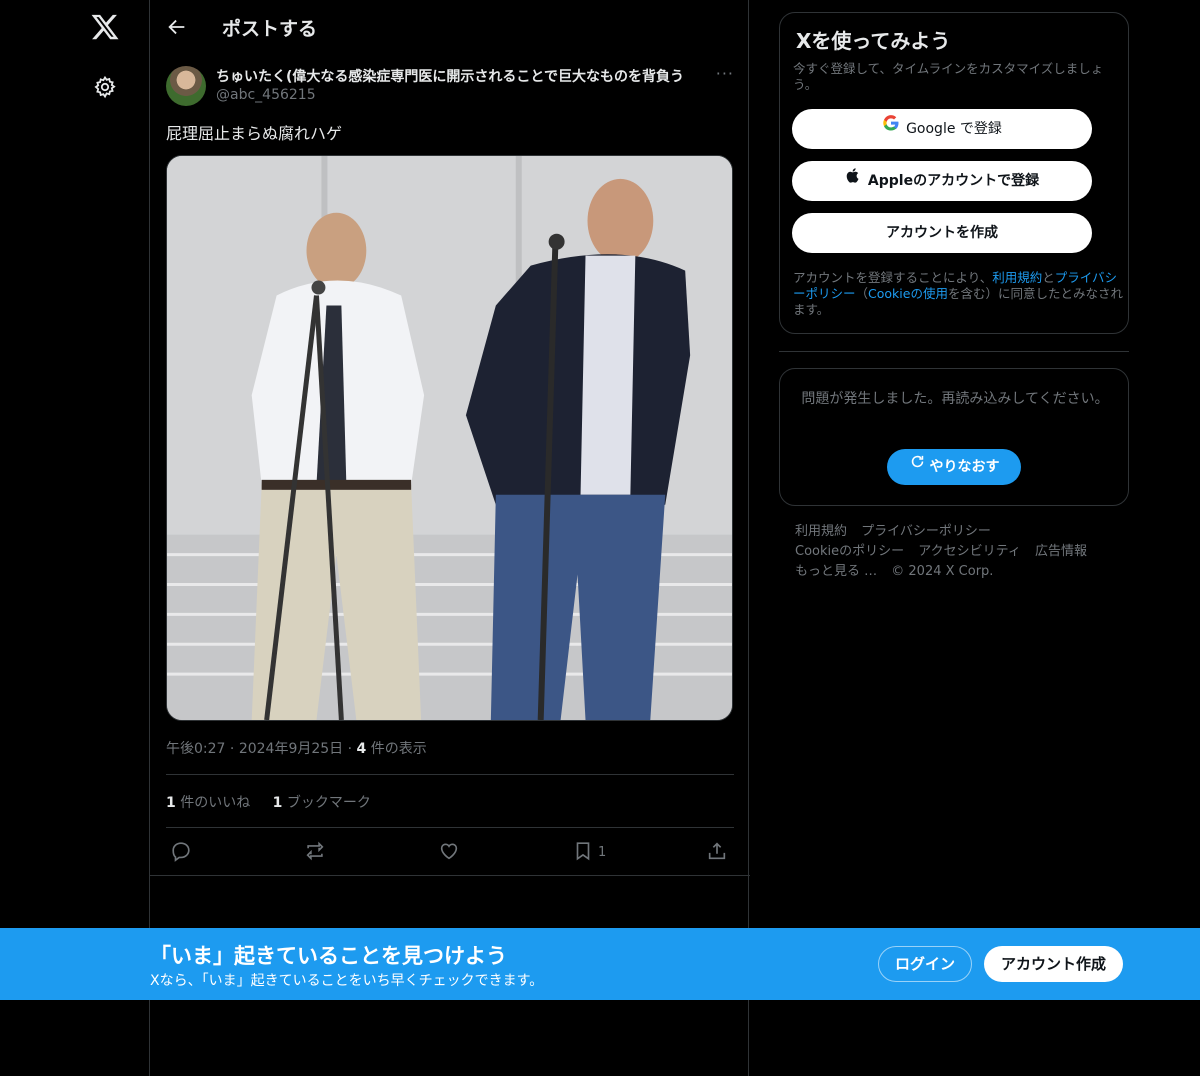  What do you see at coordinates (450, 27) in the screenshot?
I see `header-bar: ポストする` at bounding box center [450, 27].